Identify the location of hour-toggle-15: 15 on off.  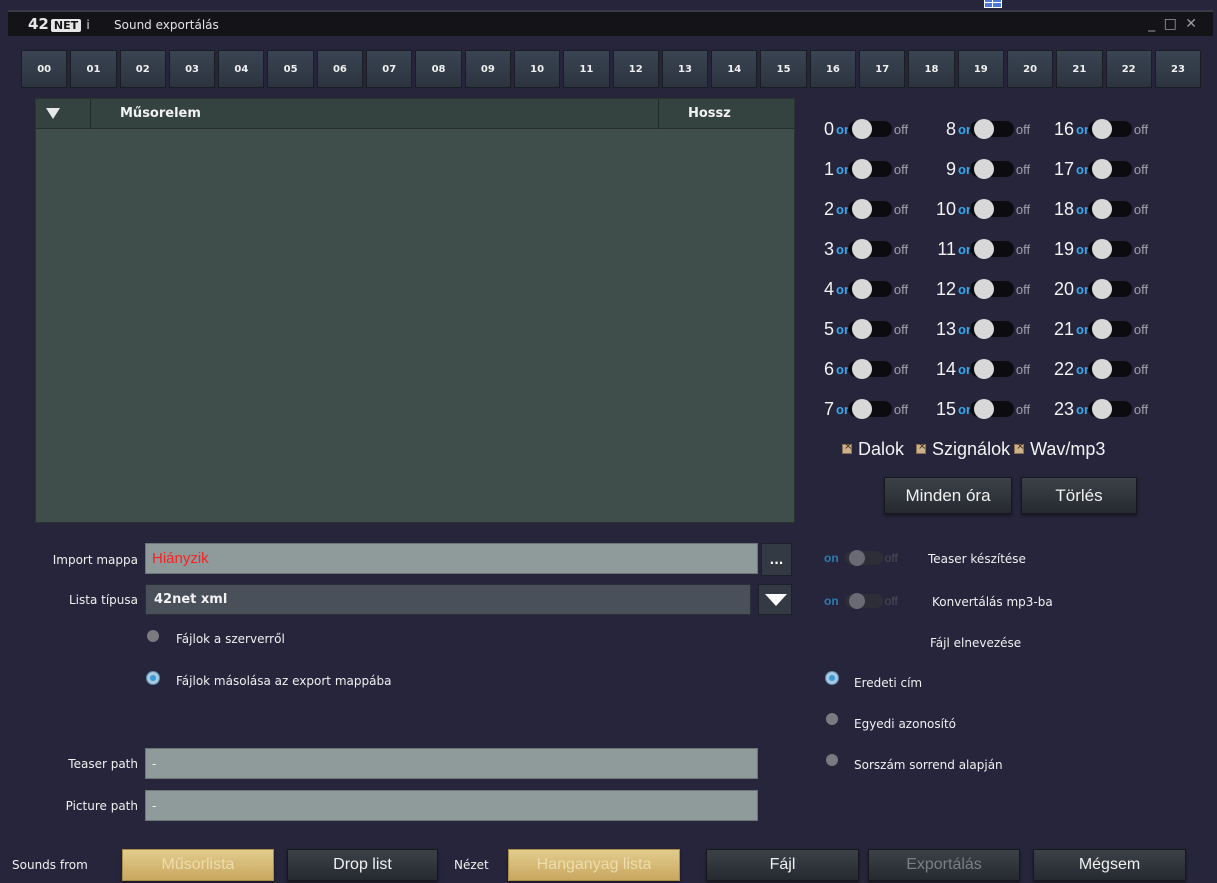
(974, 409).